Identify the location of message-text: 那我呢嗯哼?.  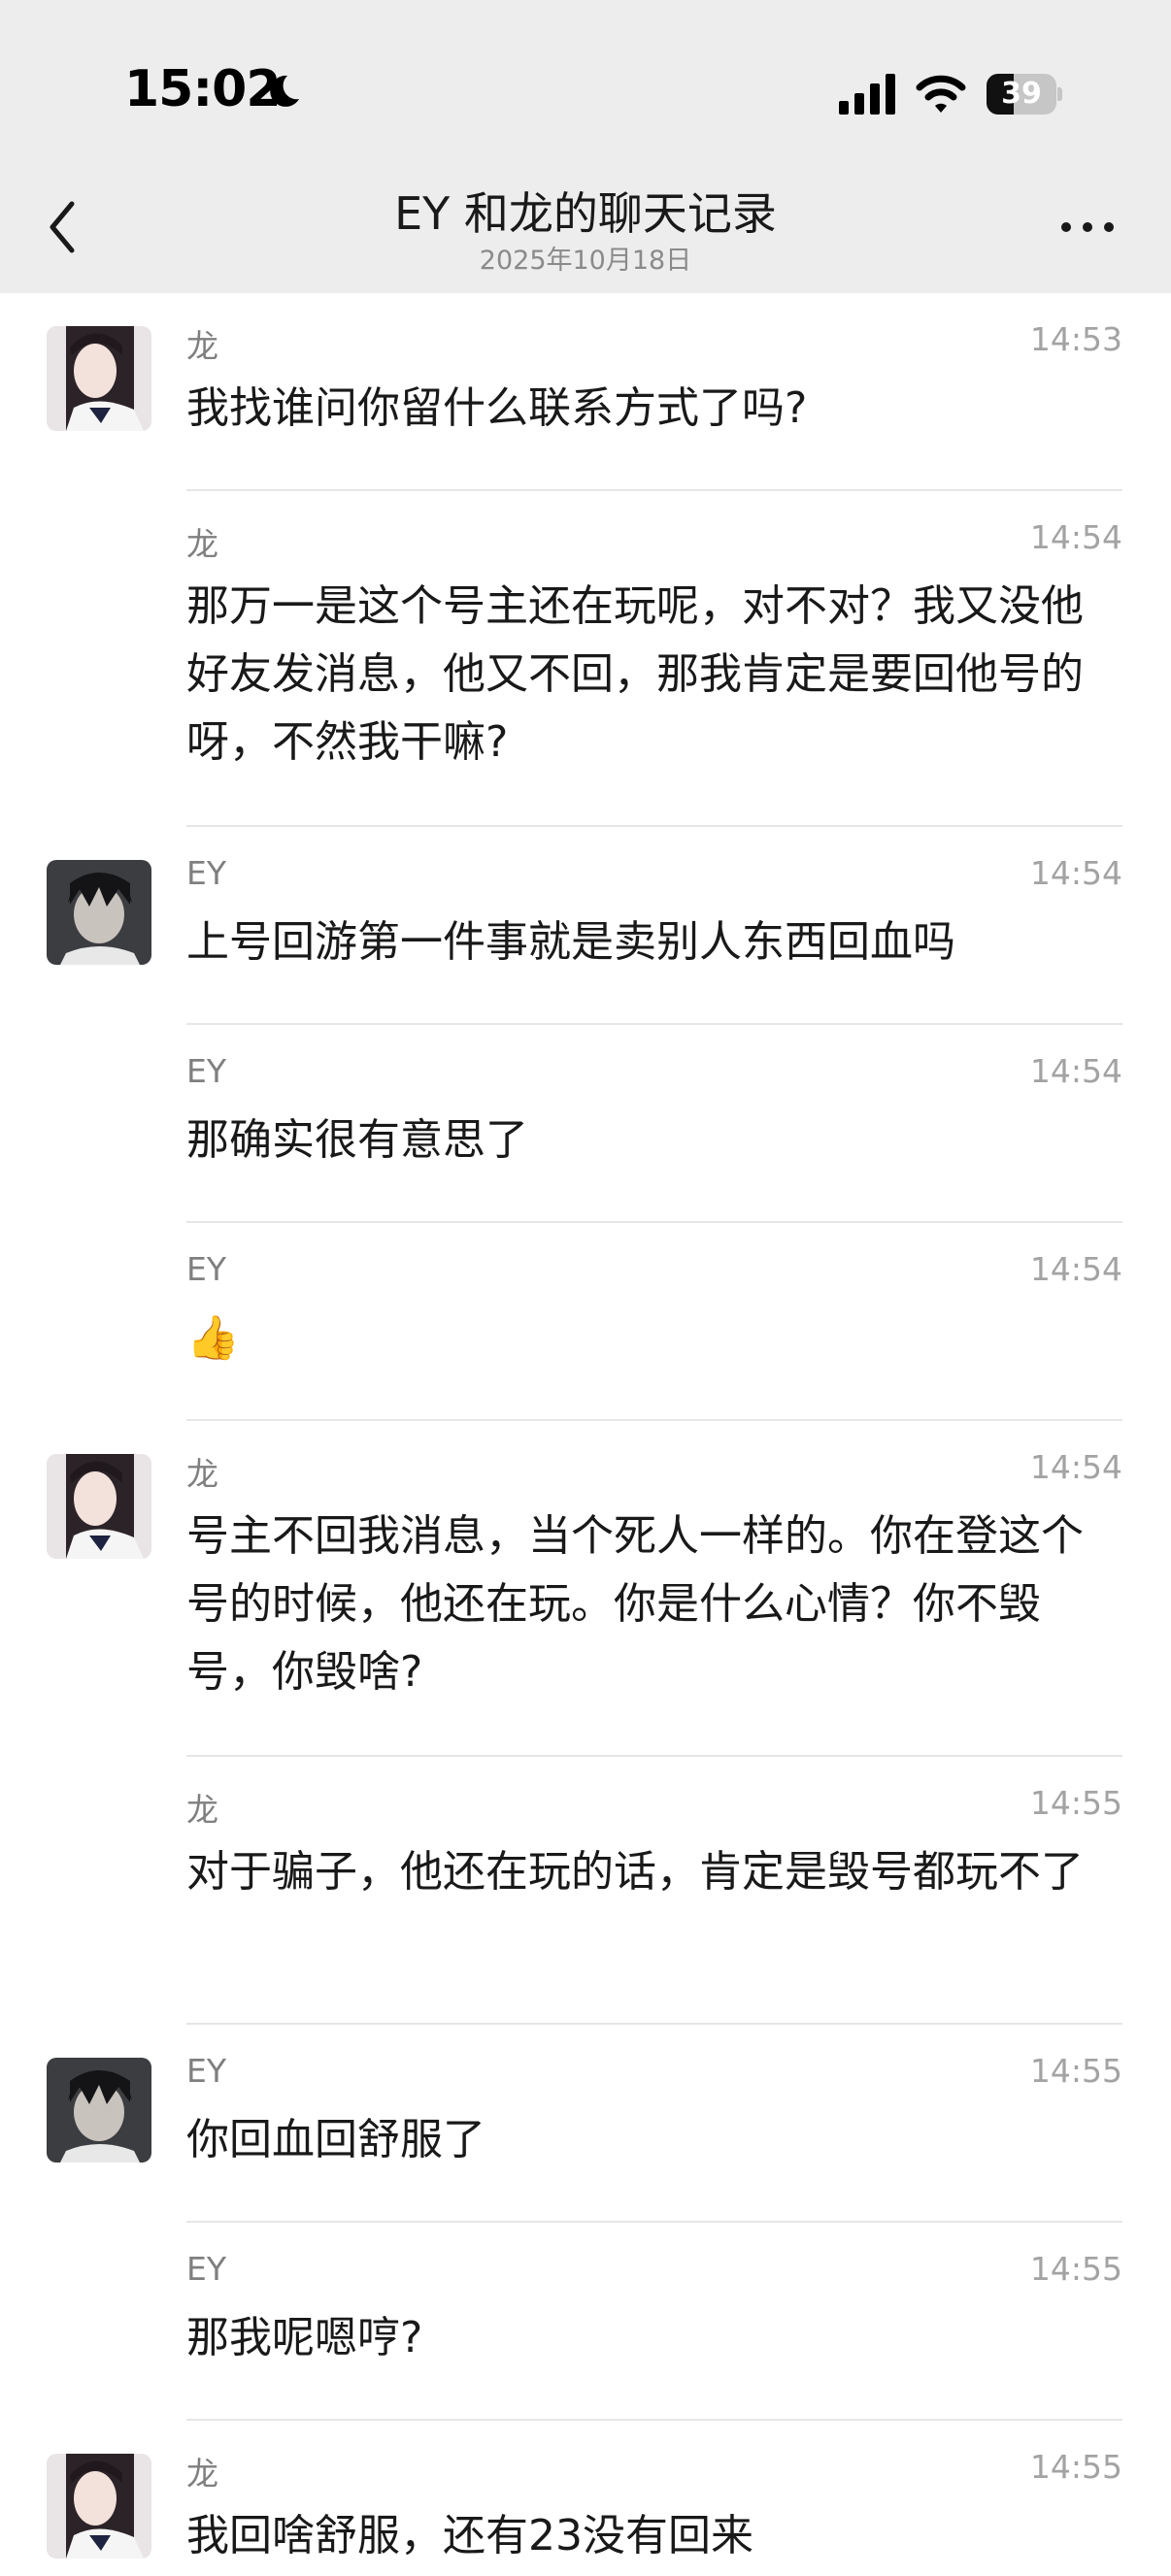
(305, 2337).